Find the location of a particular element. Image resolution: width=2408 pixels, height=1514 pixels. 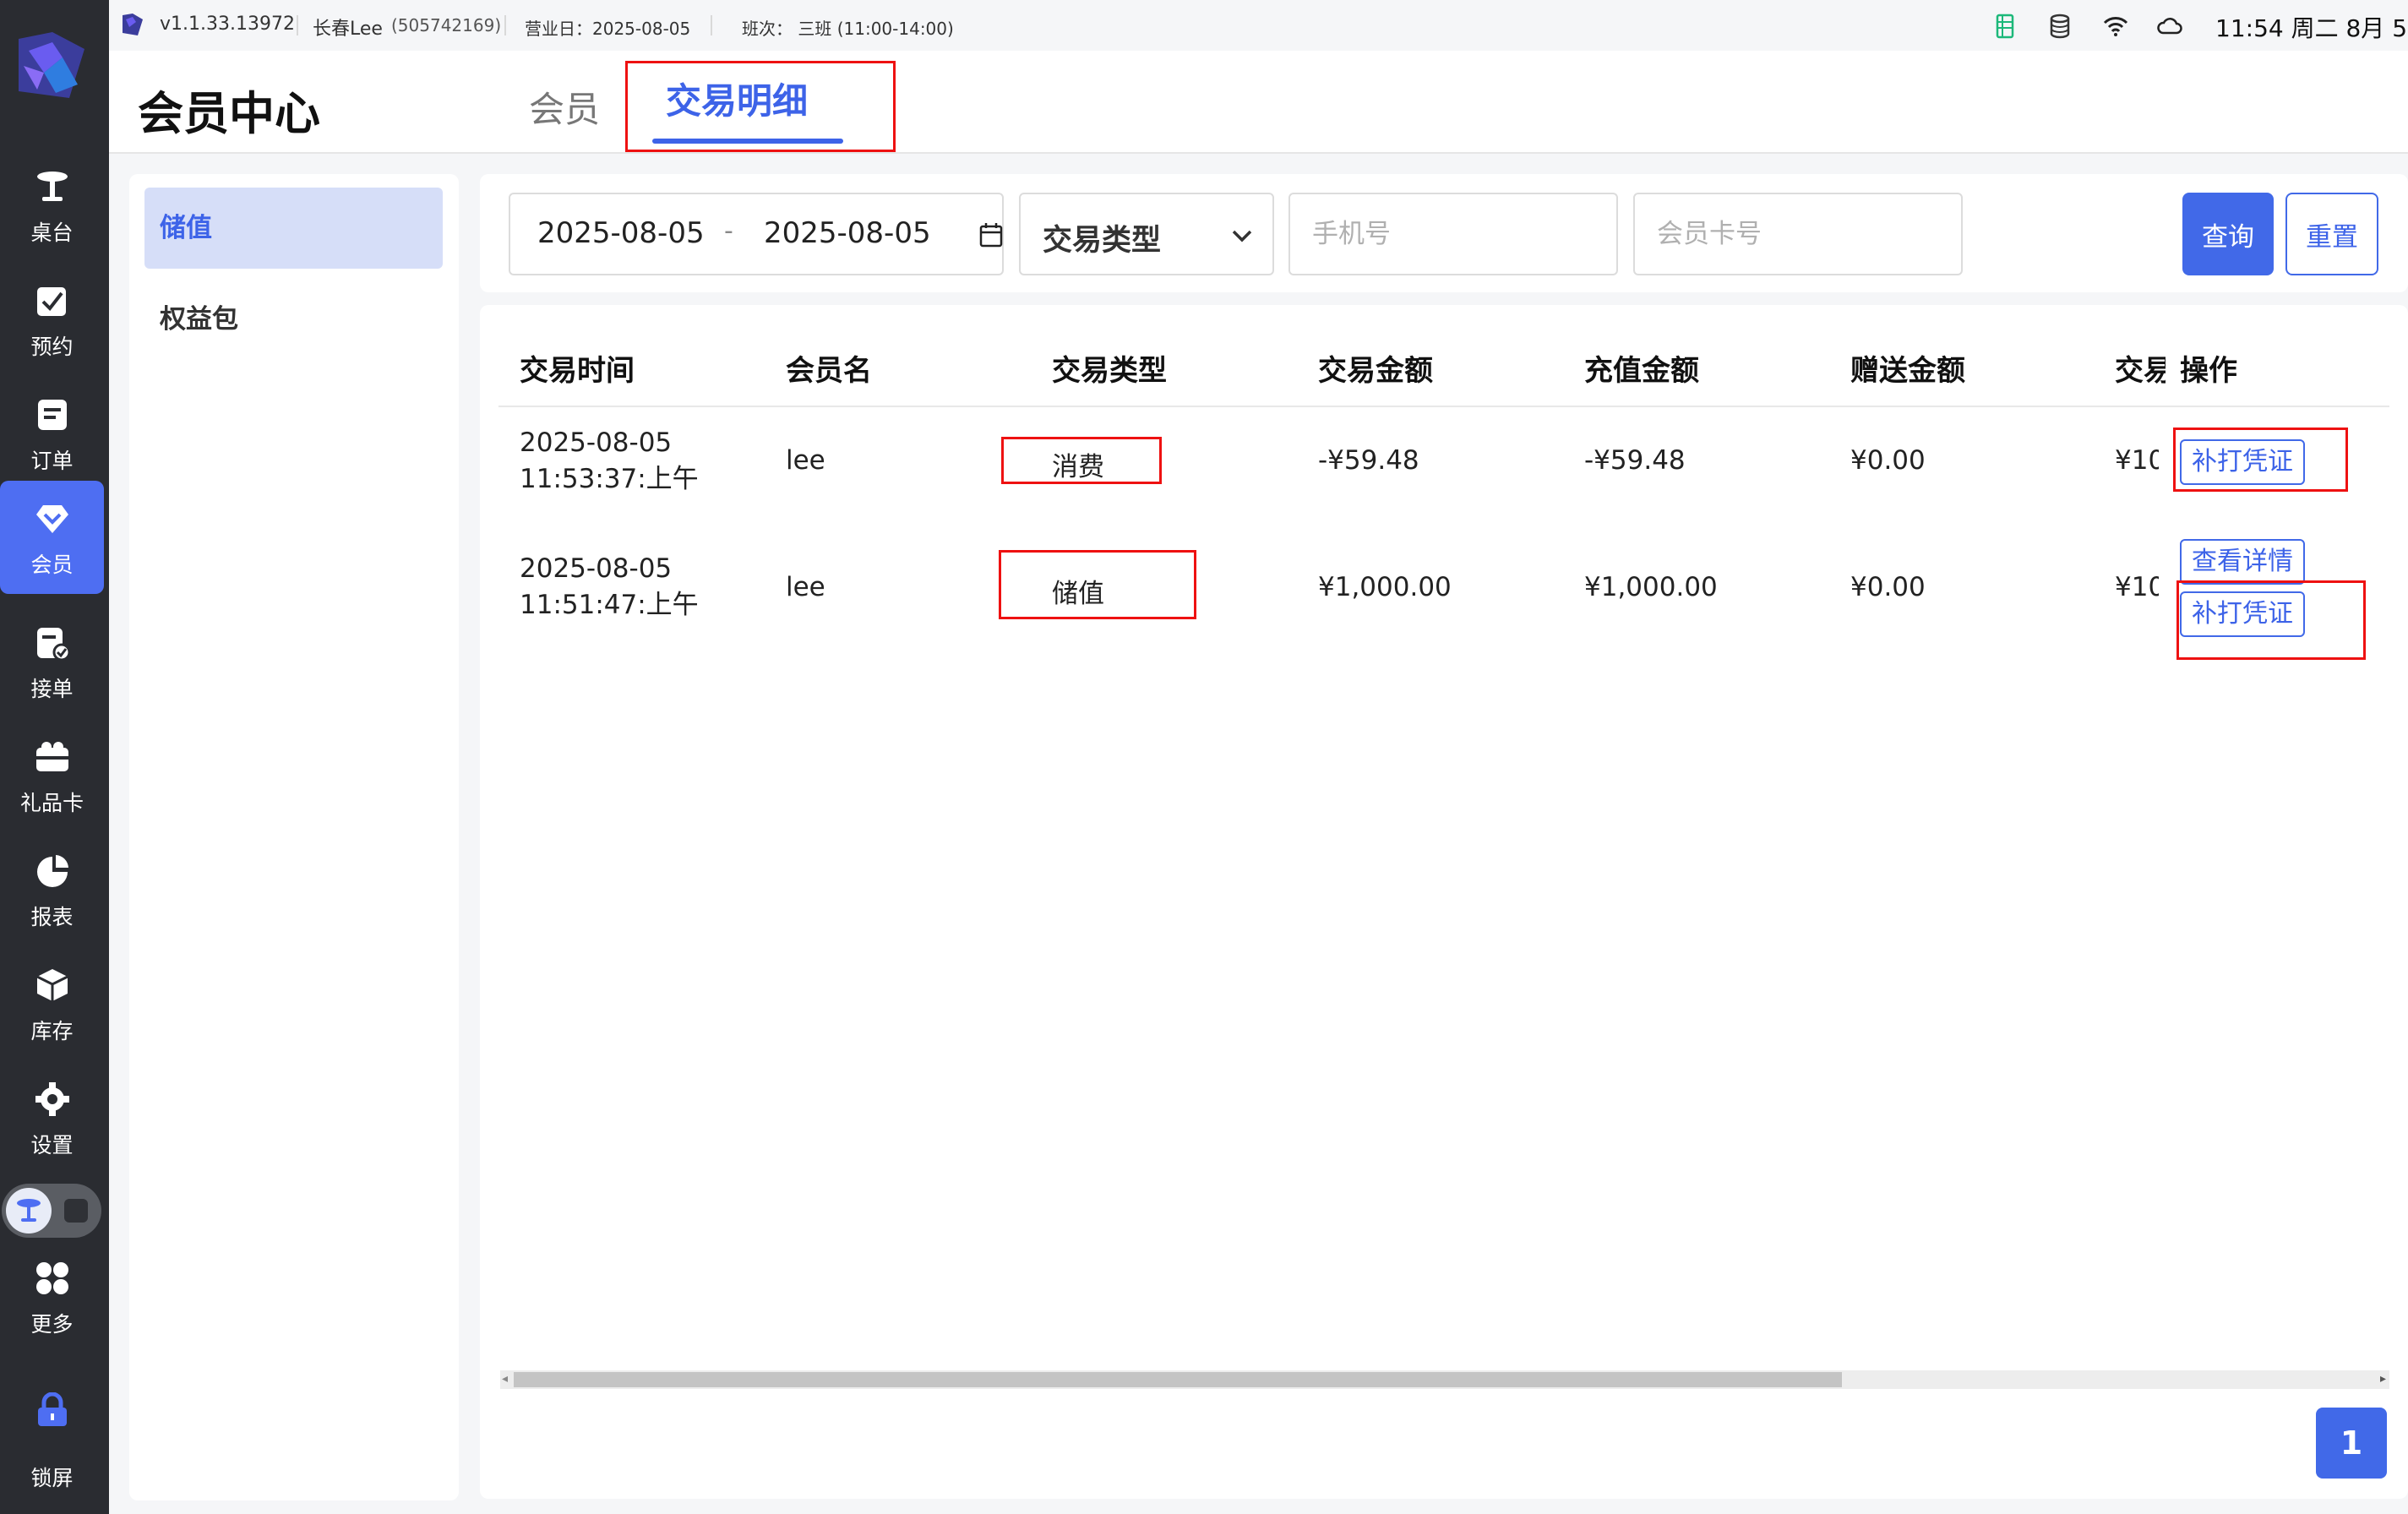

recharge-amount: ¥1,000.00 is located at coordinates (1651, 587).